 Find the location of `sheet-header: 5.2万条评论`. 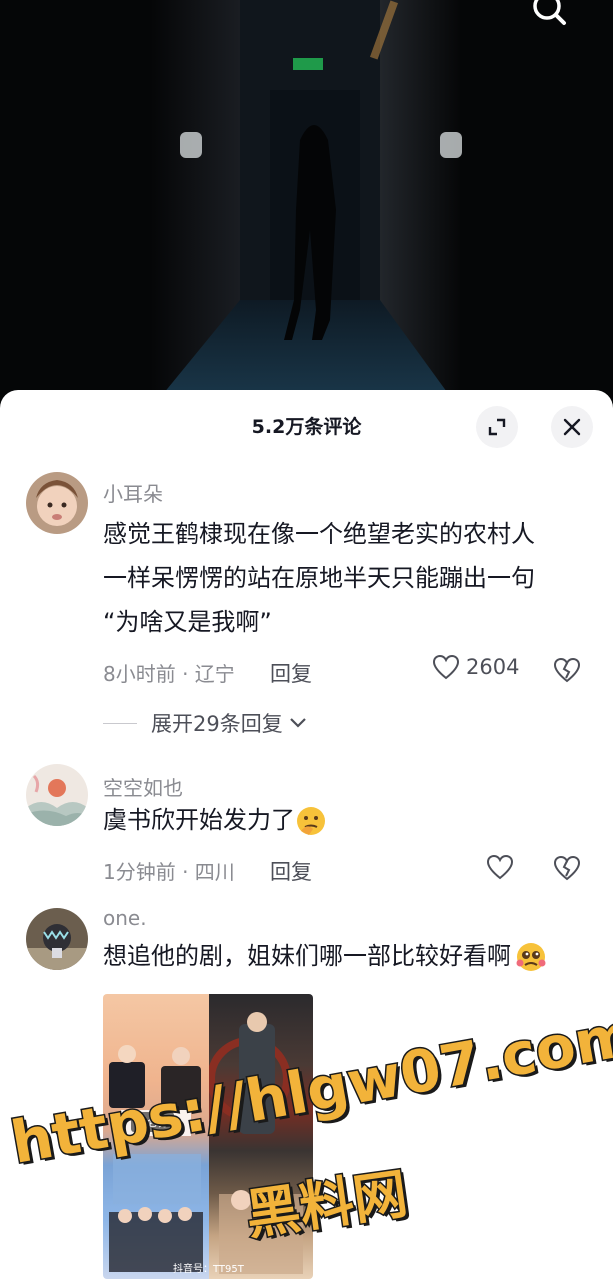

sheet-header: 5.2万条评论 is located at coordinates (306, 424).